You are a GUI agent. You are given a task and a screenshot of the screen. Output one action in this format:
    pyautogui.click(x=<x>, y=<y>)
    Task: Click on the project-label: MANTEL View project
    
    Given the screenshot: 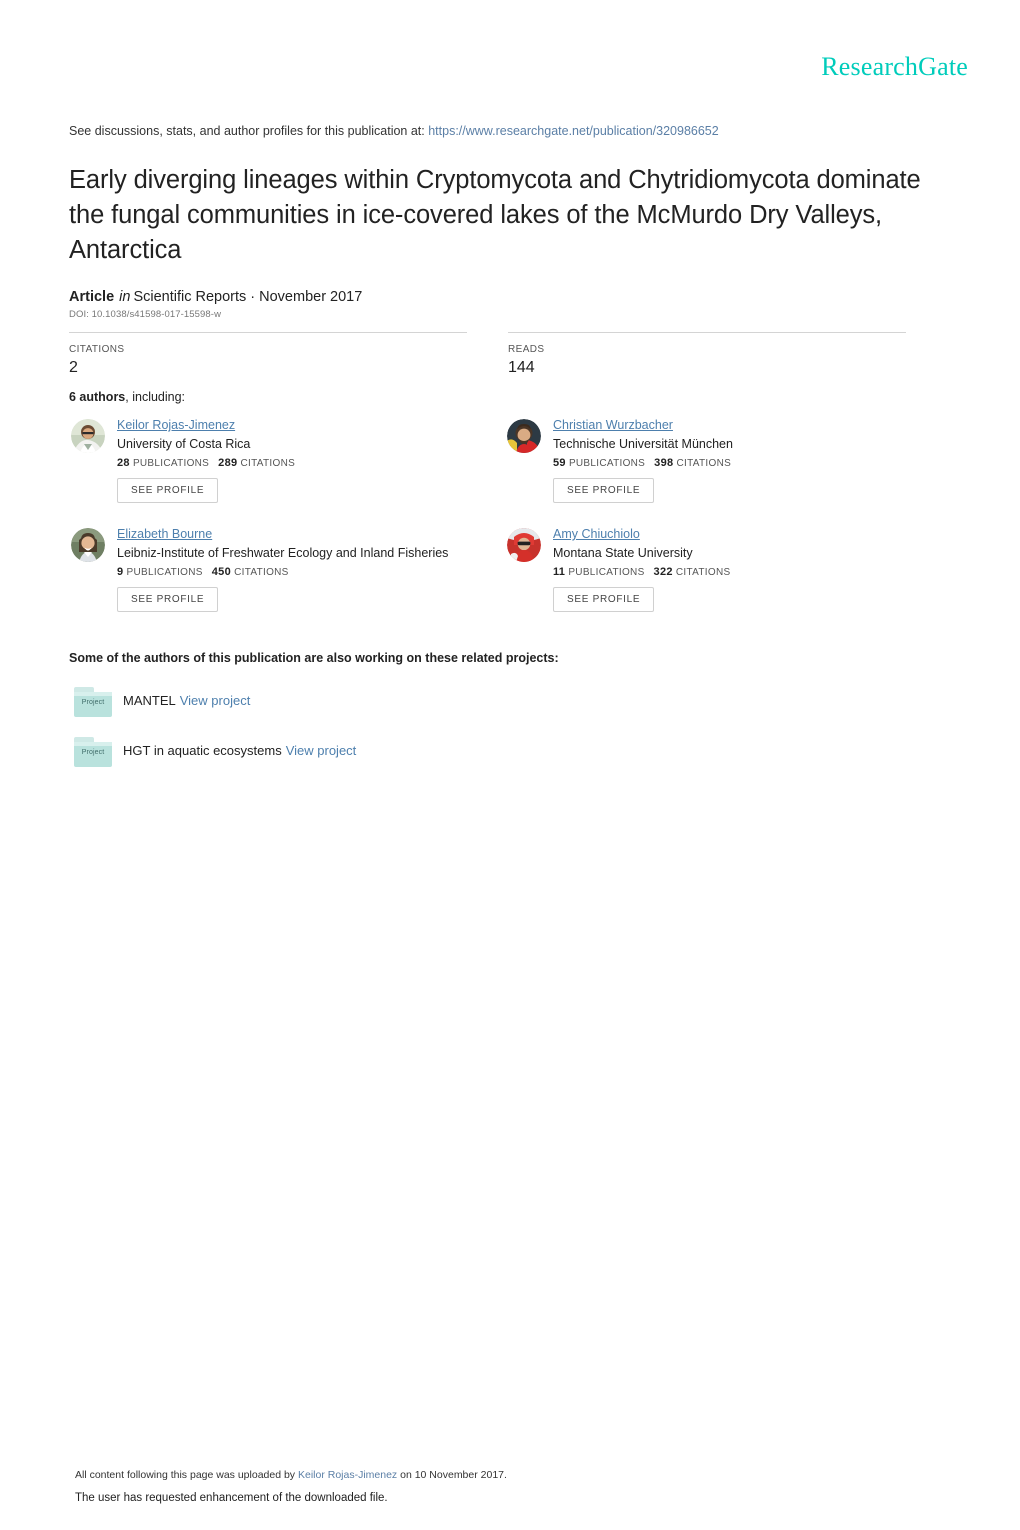 What is the action you would take?
    pyautogui.click(x=186, y=700)
    